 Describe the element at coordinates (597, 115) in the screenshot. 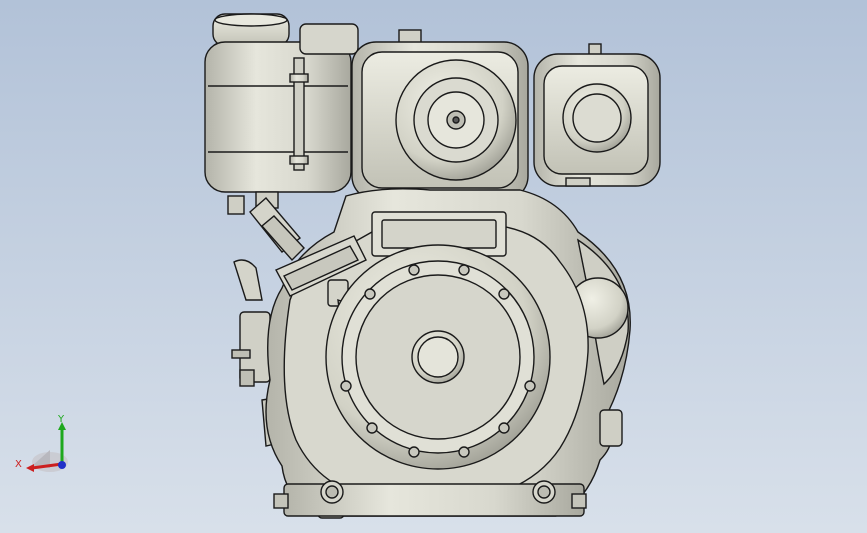

I see `muffler` at that location.